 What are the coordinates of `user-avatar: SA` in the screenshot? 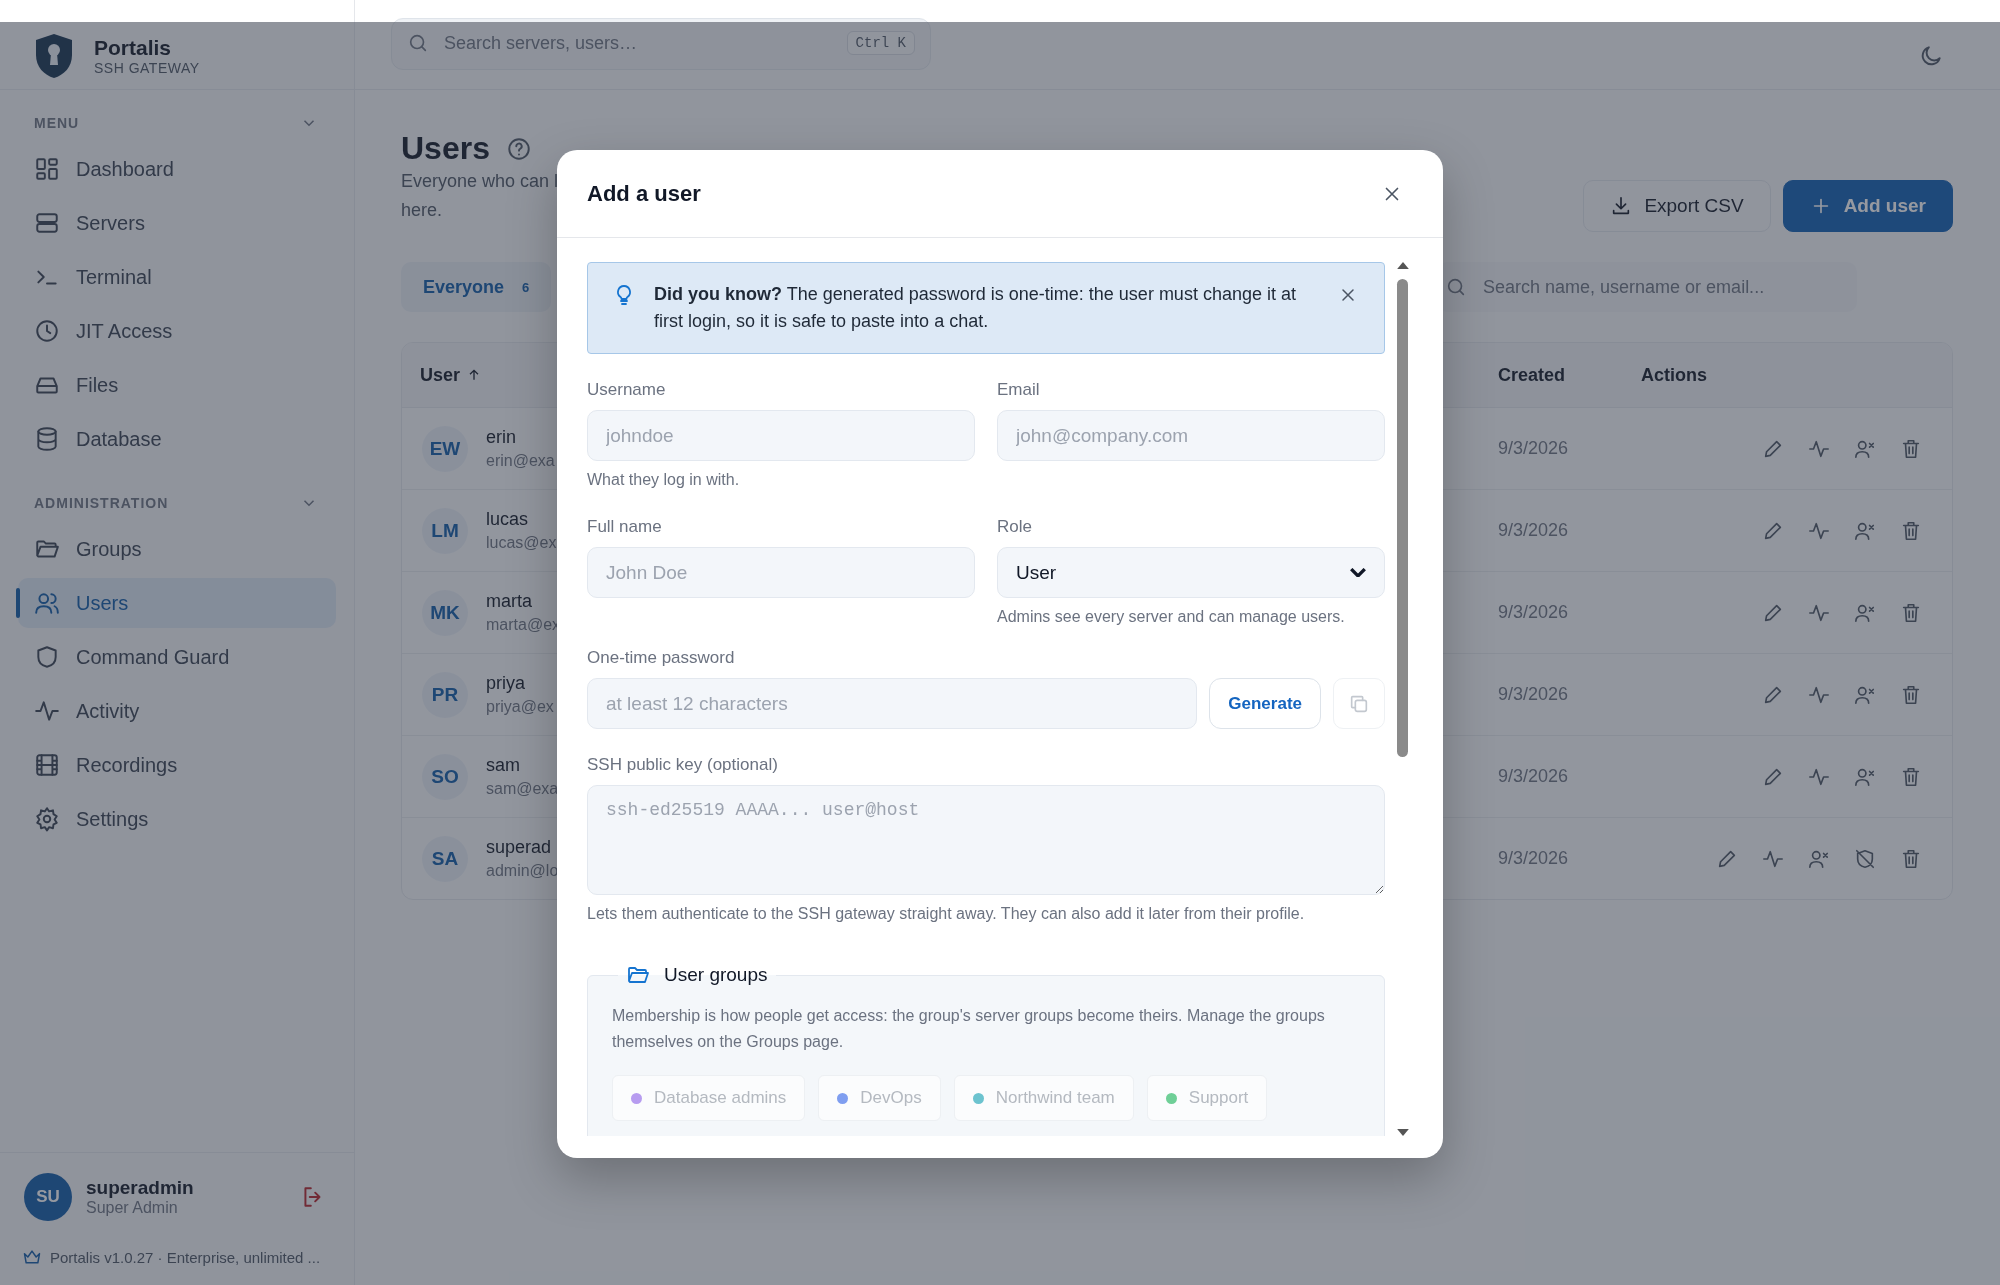 It's located at (445, 858).